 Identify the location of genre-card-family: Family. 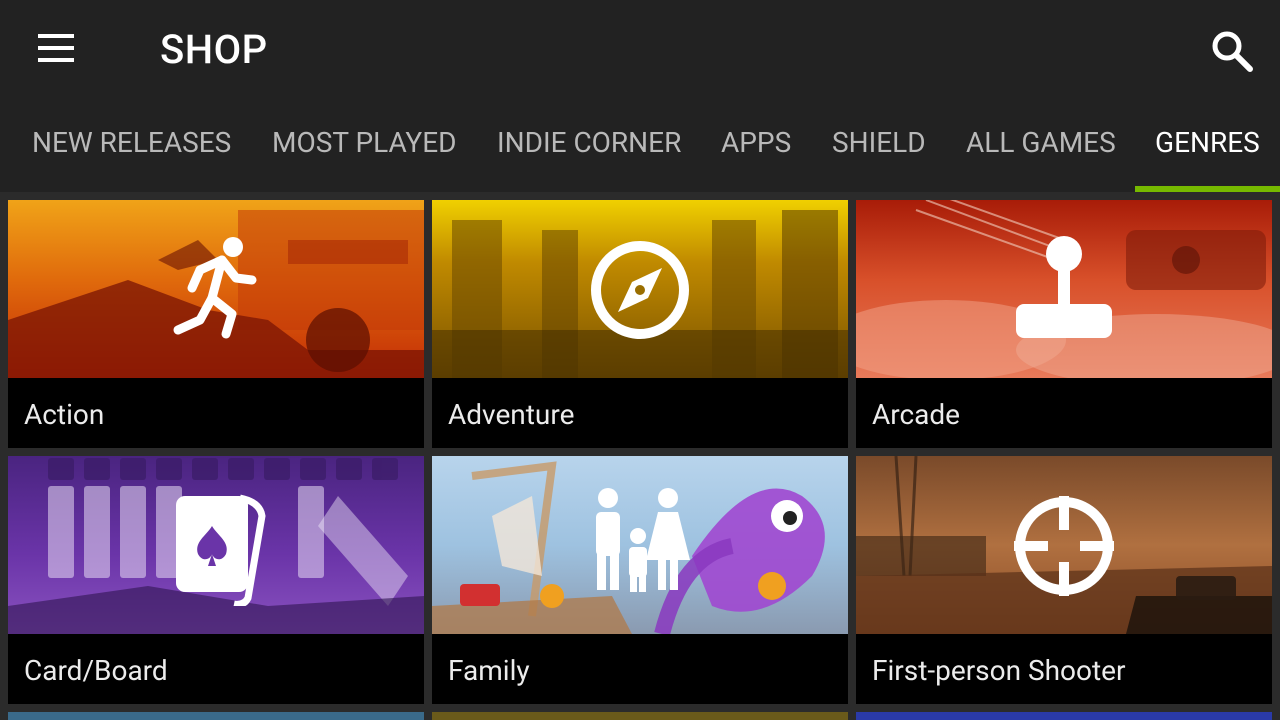
(640, 580).